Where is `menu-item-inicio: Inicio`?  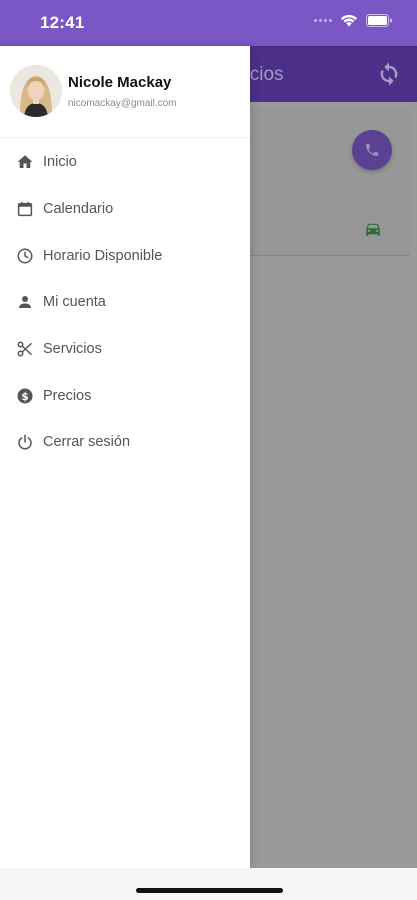 menu-item-inicio: Inicio is located at coordinates (125, 162).